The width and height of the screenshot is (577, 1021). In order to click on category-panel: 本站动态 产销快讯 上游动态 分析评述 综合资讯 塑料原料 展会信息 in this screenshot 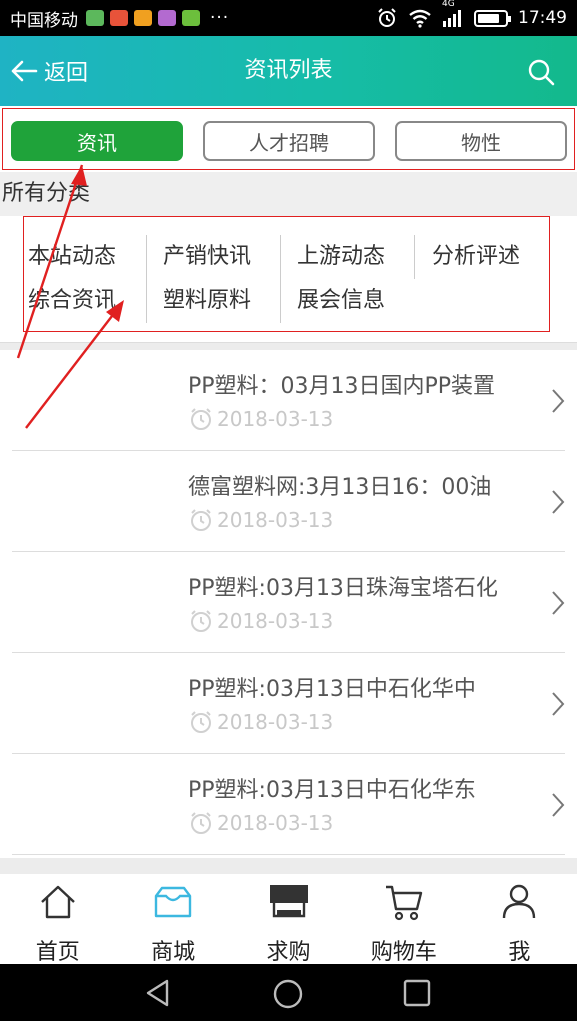, I will do `click(288, 279)`.